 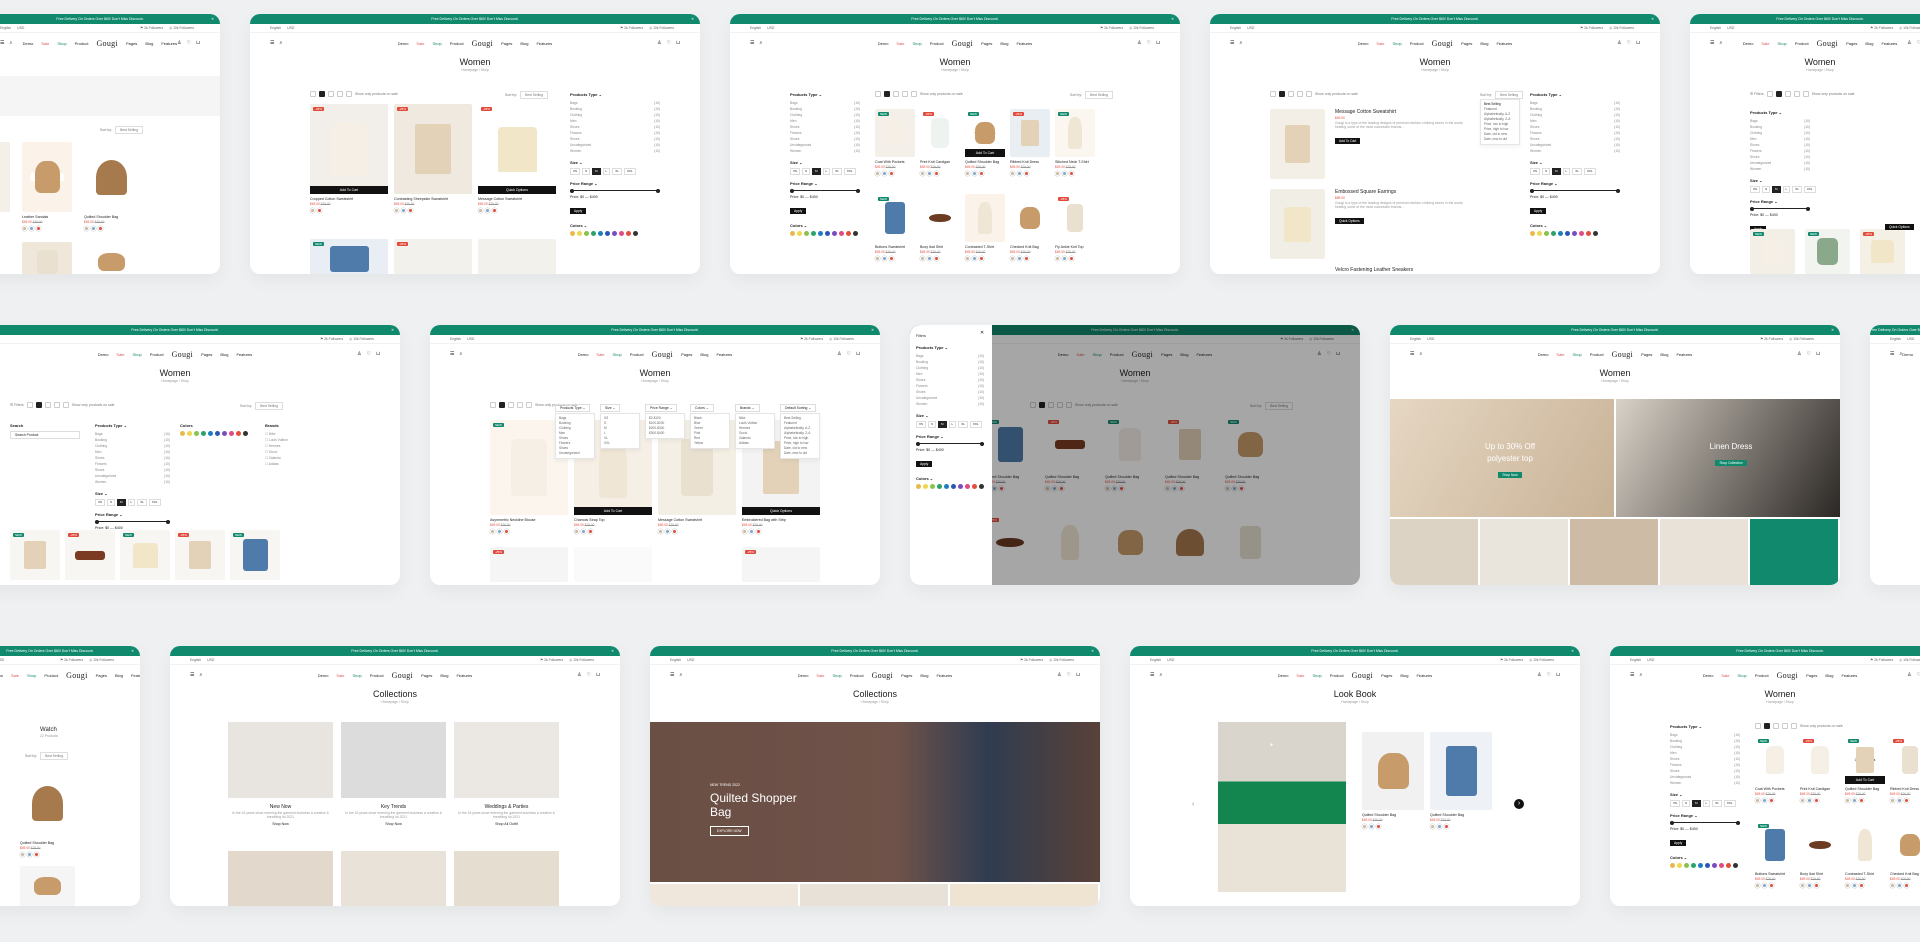 I want to click on sort-option: Date, new to old, so click(x=1500, y=139).